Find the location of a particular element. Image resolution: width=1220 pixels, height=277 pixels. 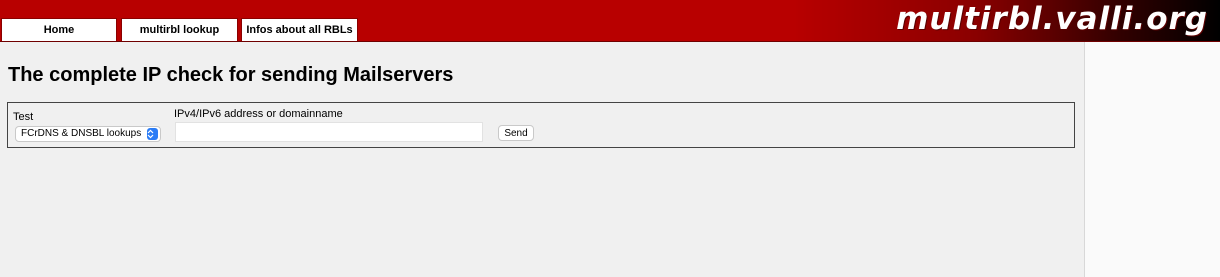

site-logo: multirbl.valli.org is located at coordinates (1052, 19).